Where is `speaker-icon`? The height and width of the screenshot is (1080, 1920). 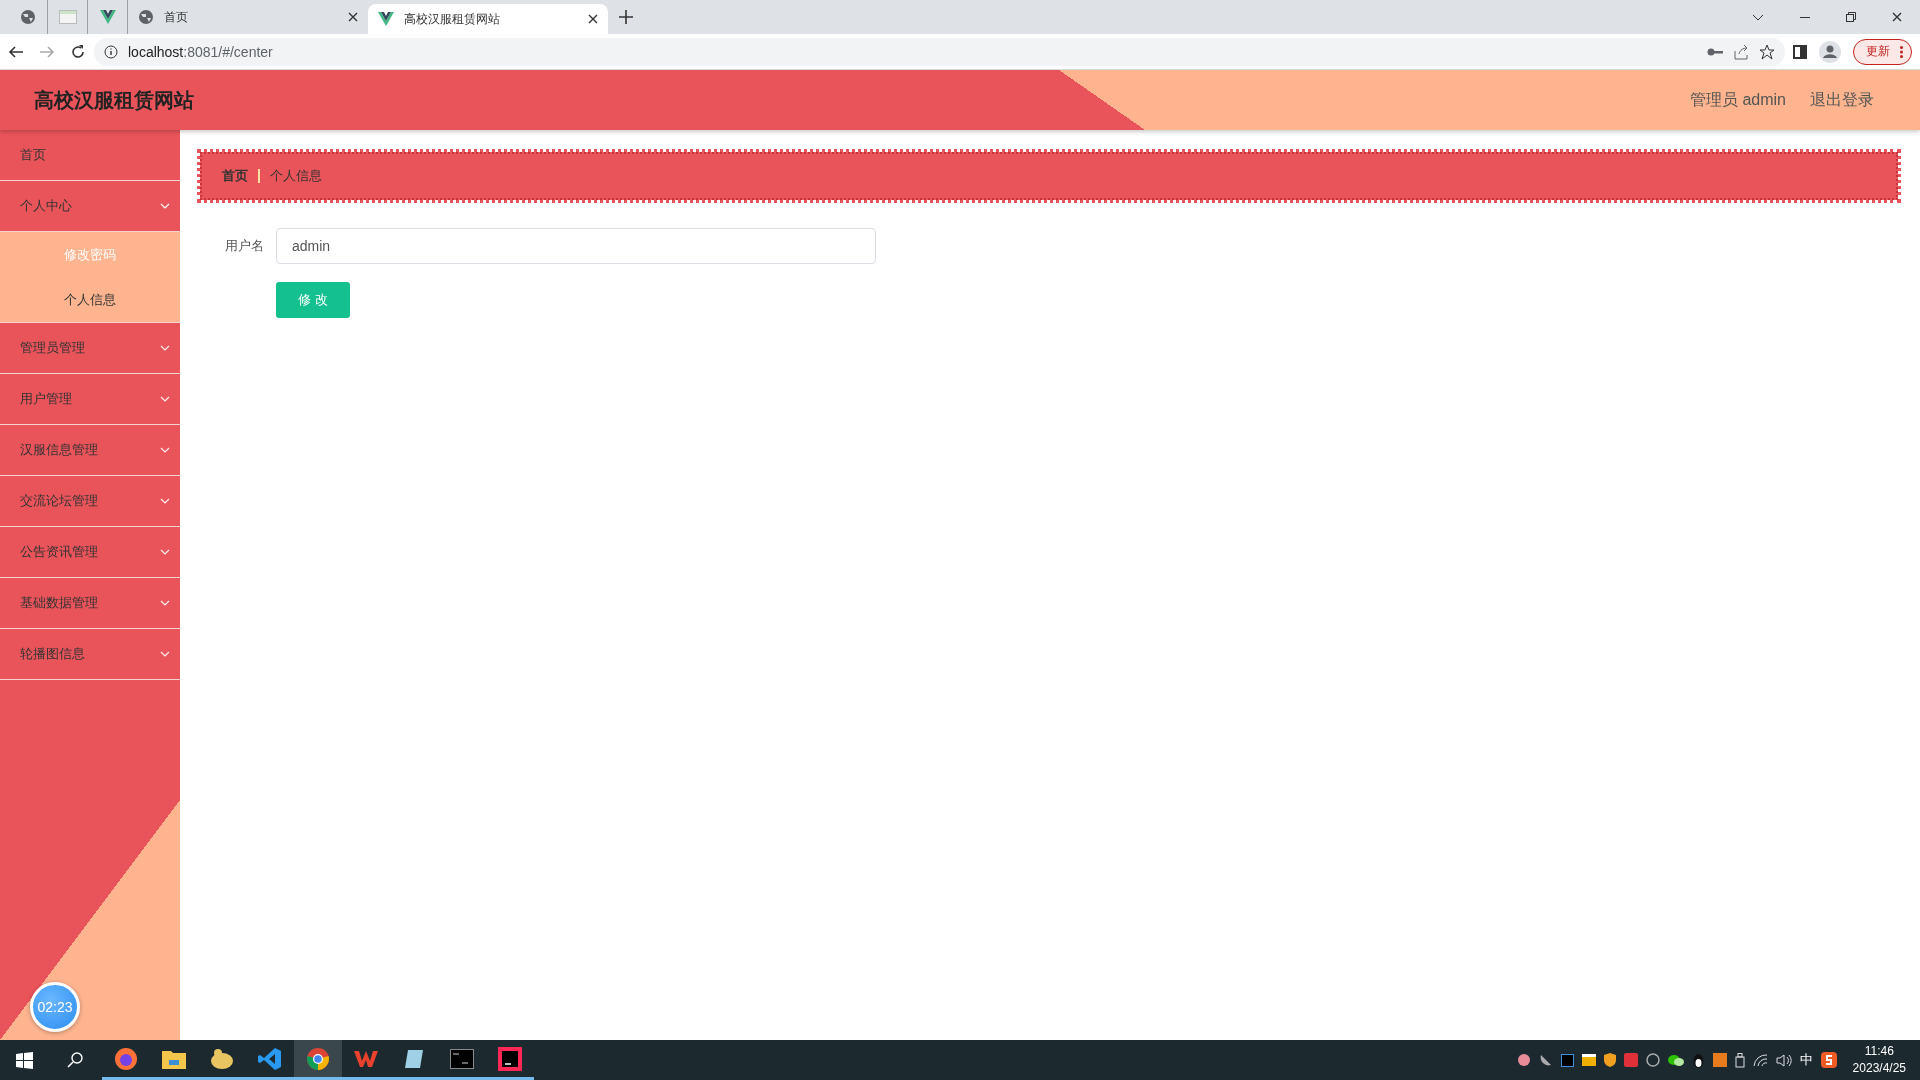 speaker-icon is located at coordinates (1783, 1060).